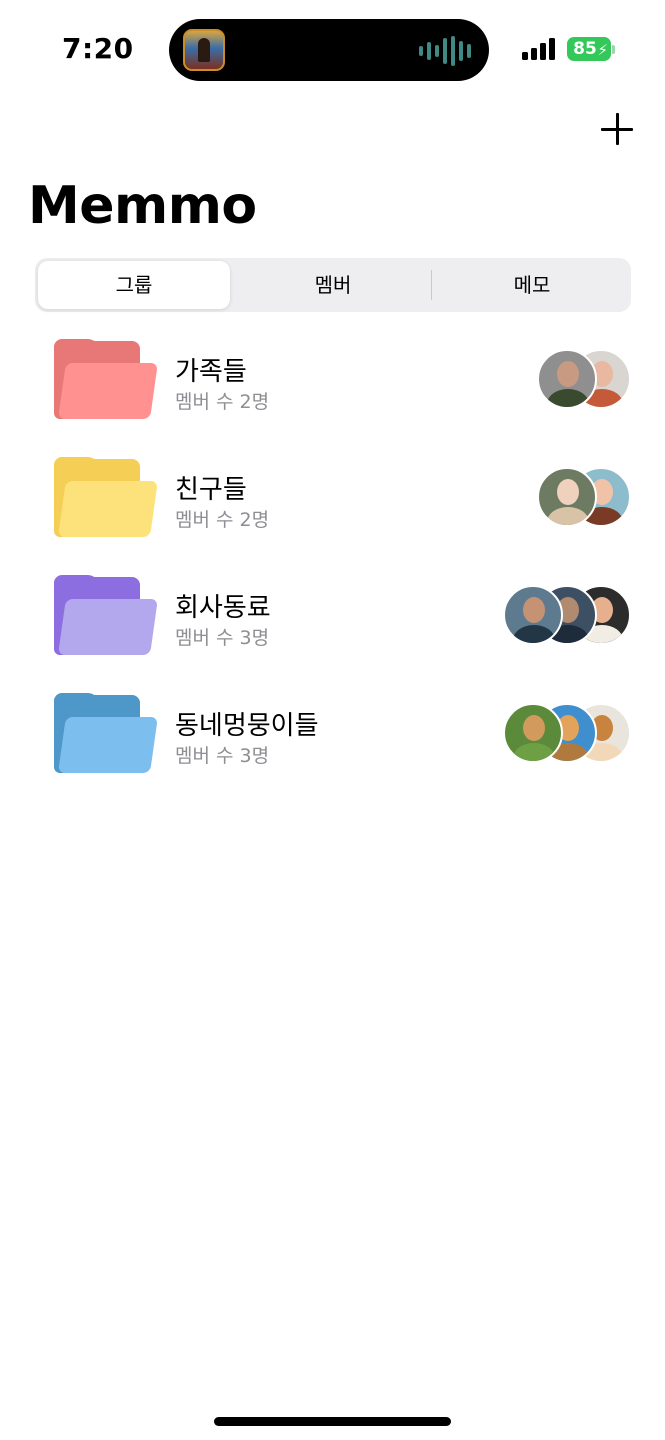 The width and height of the screenshot is (665, 1440). Describe the element at coordinates (602, 50) in the screenshot. I see `charging-bolt-icon: ⚡` at that location.